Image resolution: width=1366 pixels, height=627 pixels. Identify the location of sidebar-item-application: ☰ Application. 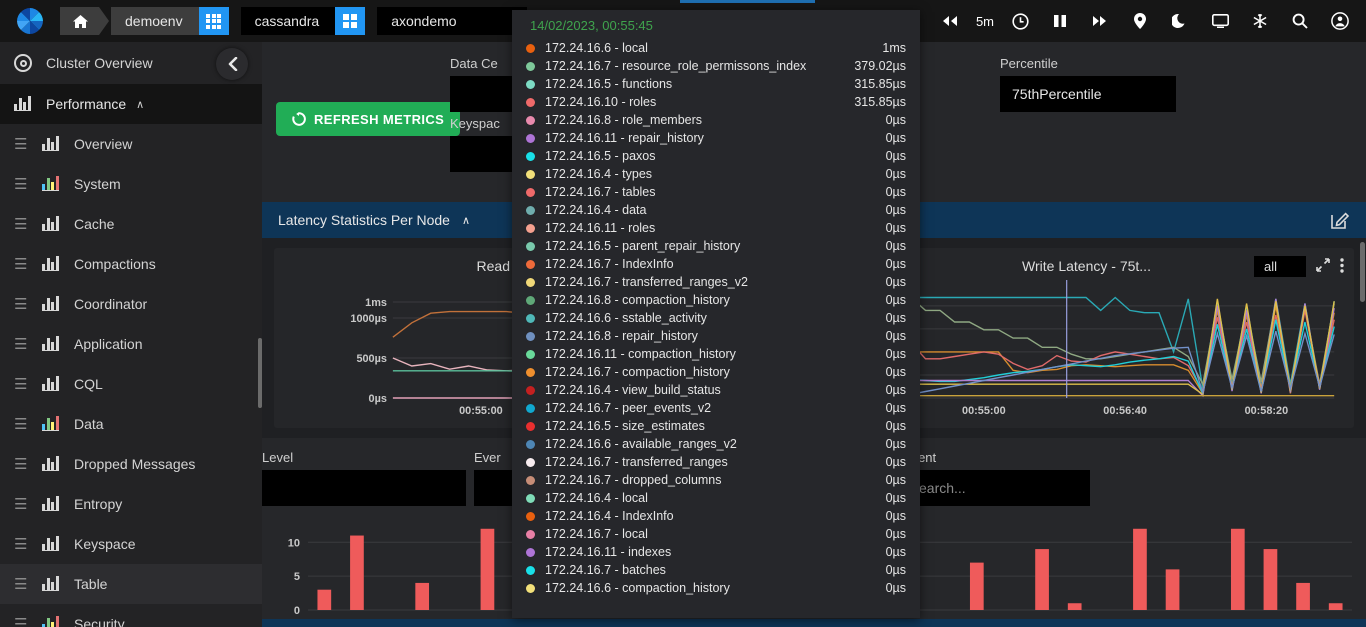
(131, 344).